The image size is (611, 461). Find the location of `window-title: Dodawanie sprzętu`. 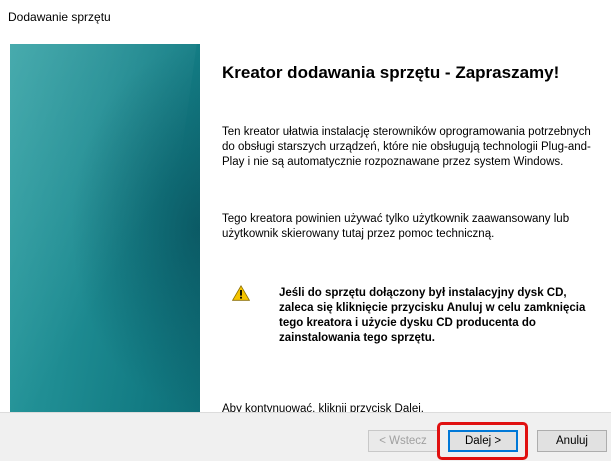

window-title: Dodawanie sprzętu is located at coordinates (59, 17).